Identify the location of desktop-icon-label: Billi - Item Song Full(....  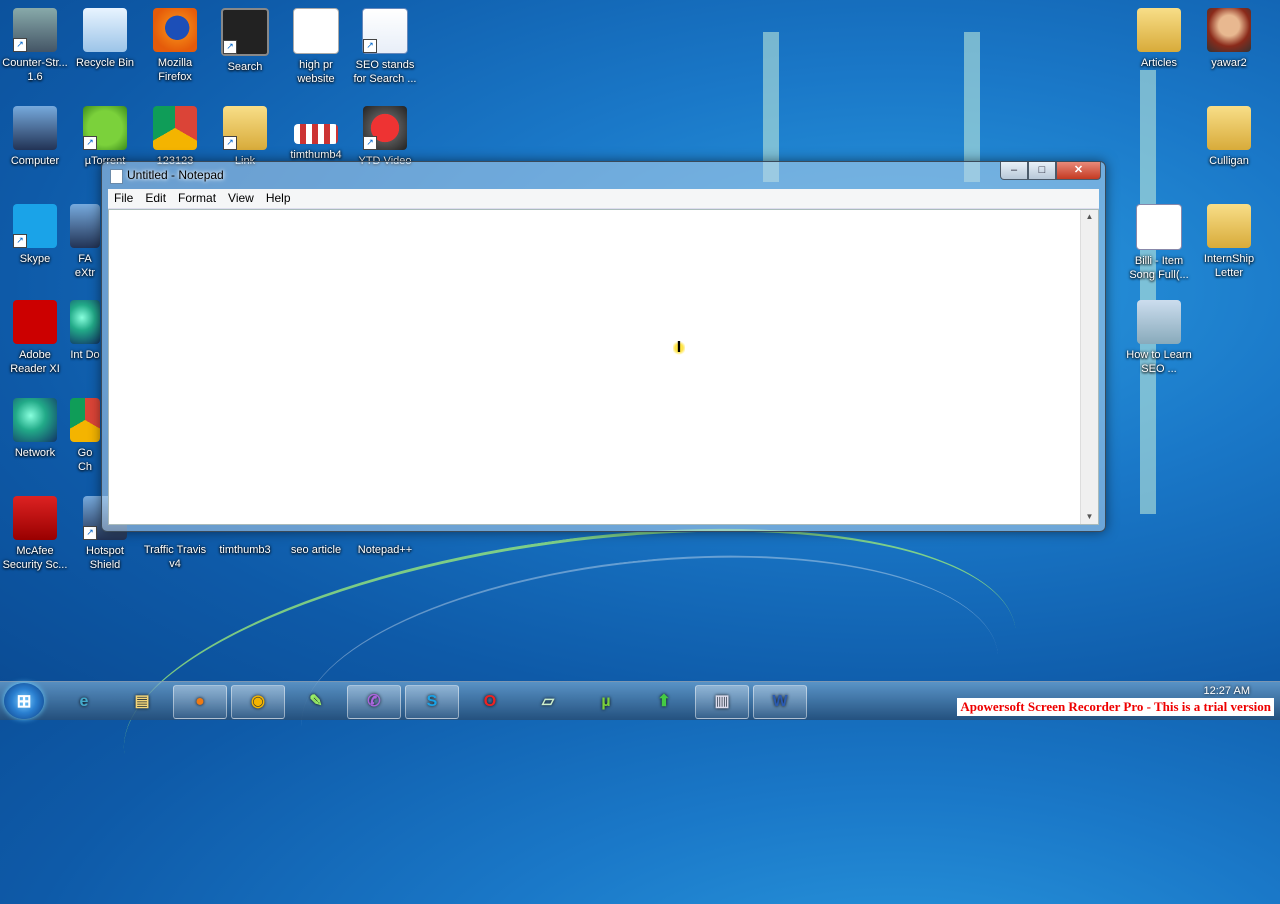
(1159, 268).